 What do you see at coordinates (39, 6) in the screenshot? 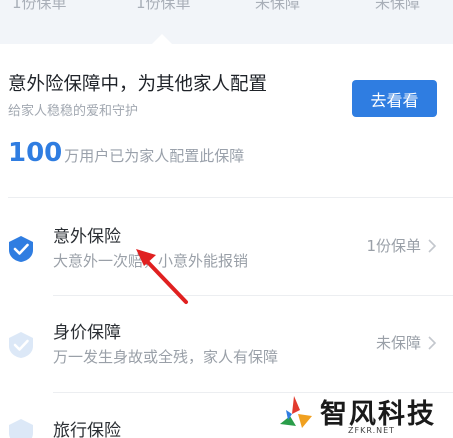
I see `tab-policy-1: 1份保单` at bounding box center [39, 6].